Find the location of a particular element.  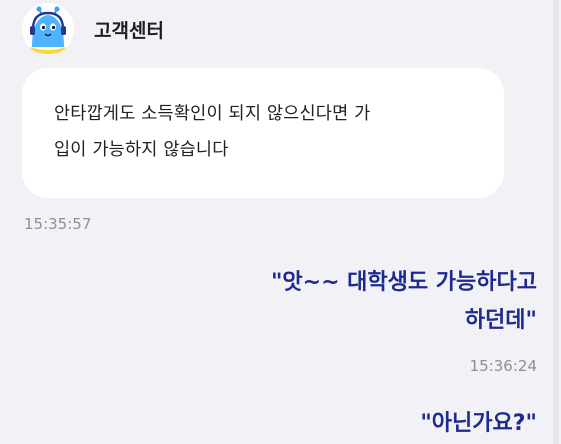

message-line: "아닌가요?" is located at coordinates (478, 423).